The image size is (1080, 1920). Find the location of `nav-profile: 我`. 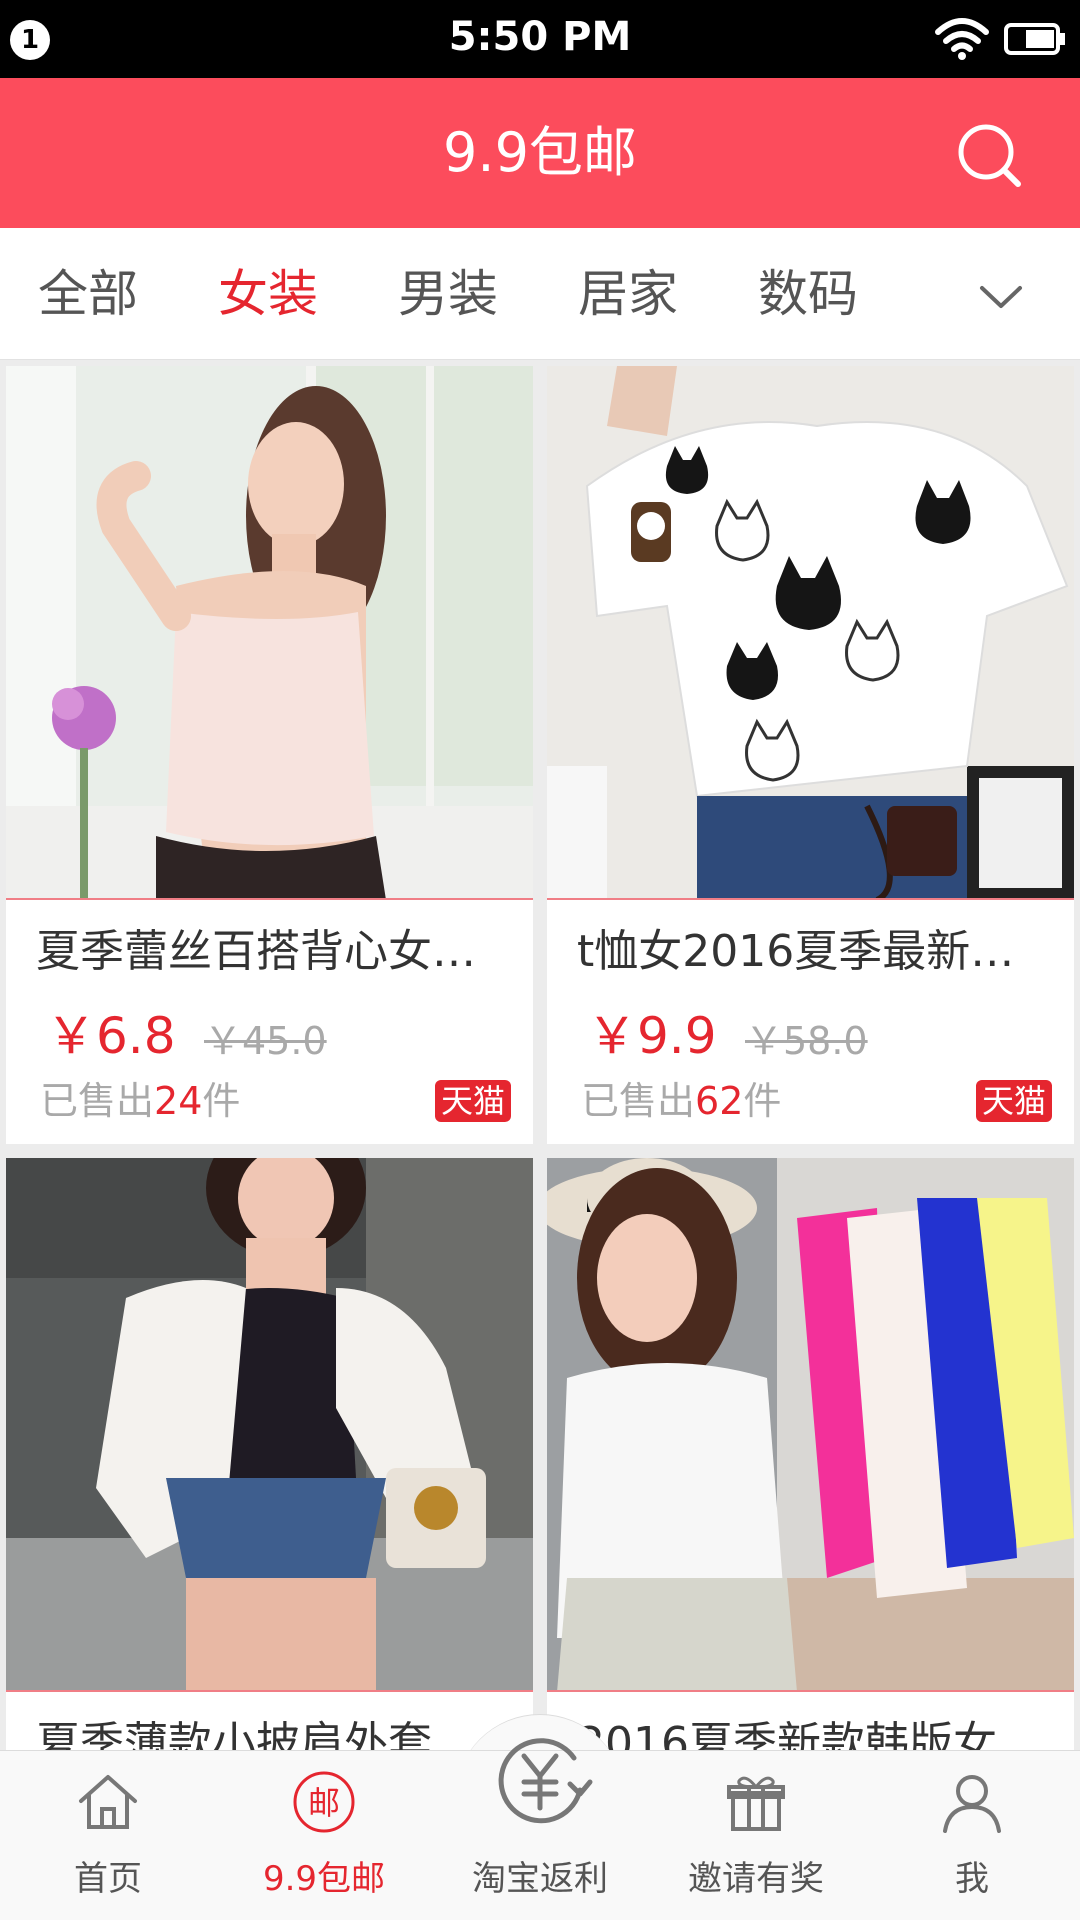

nav-profile: 我 is located at coordinates (972, 1835).